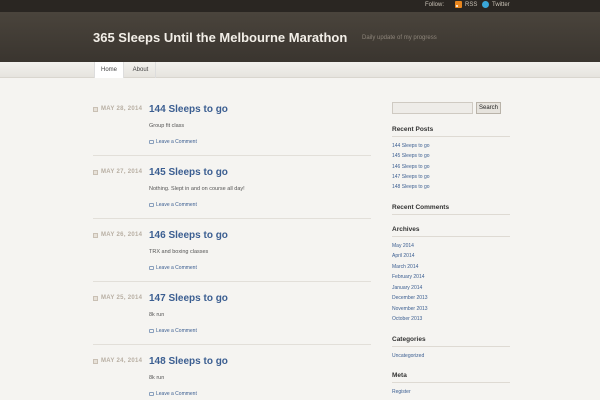  Describe the element at coordinates (435, 5) in the screenshot. I see `follow-label: Follow:` at that location.